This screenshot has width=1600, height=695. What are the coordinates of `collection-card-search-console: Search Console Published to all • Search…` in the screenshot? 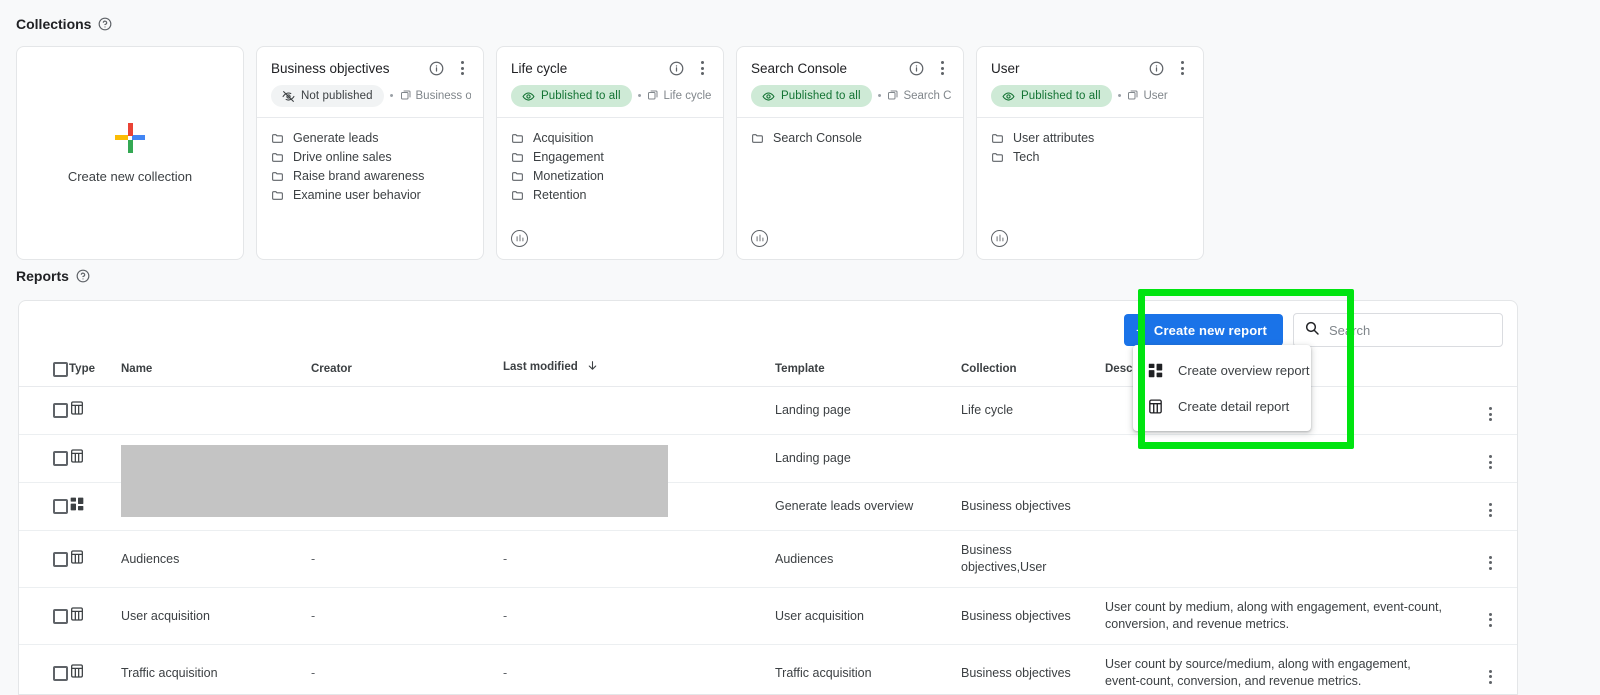 It's located at (850, 153).